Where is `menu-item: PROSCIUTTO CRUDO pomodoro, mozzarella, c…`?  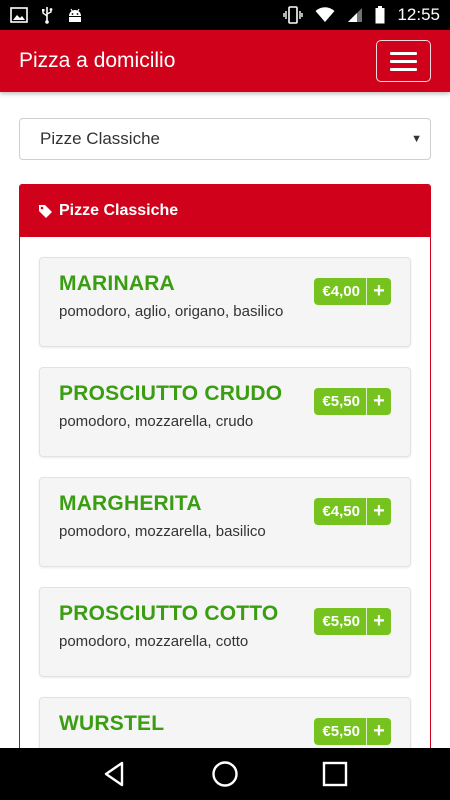 menu-item: PROSCIUTTO CRUDO pomodoro, mozzarella, c… is located at coordinates (225, 412).